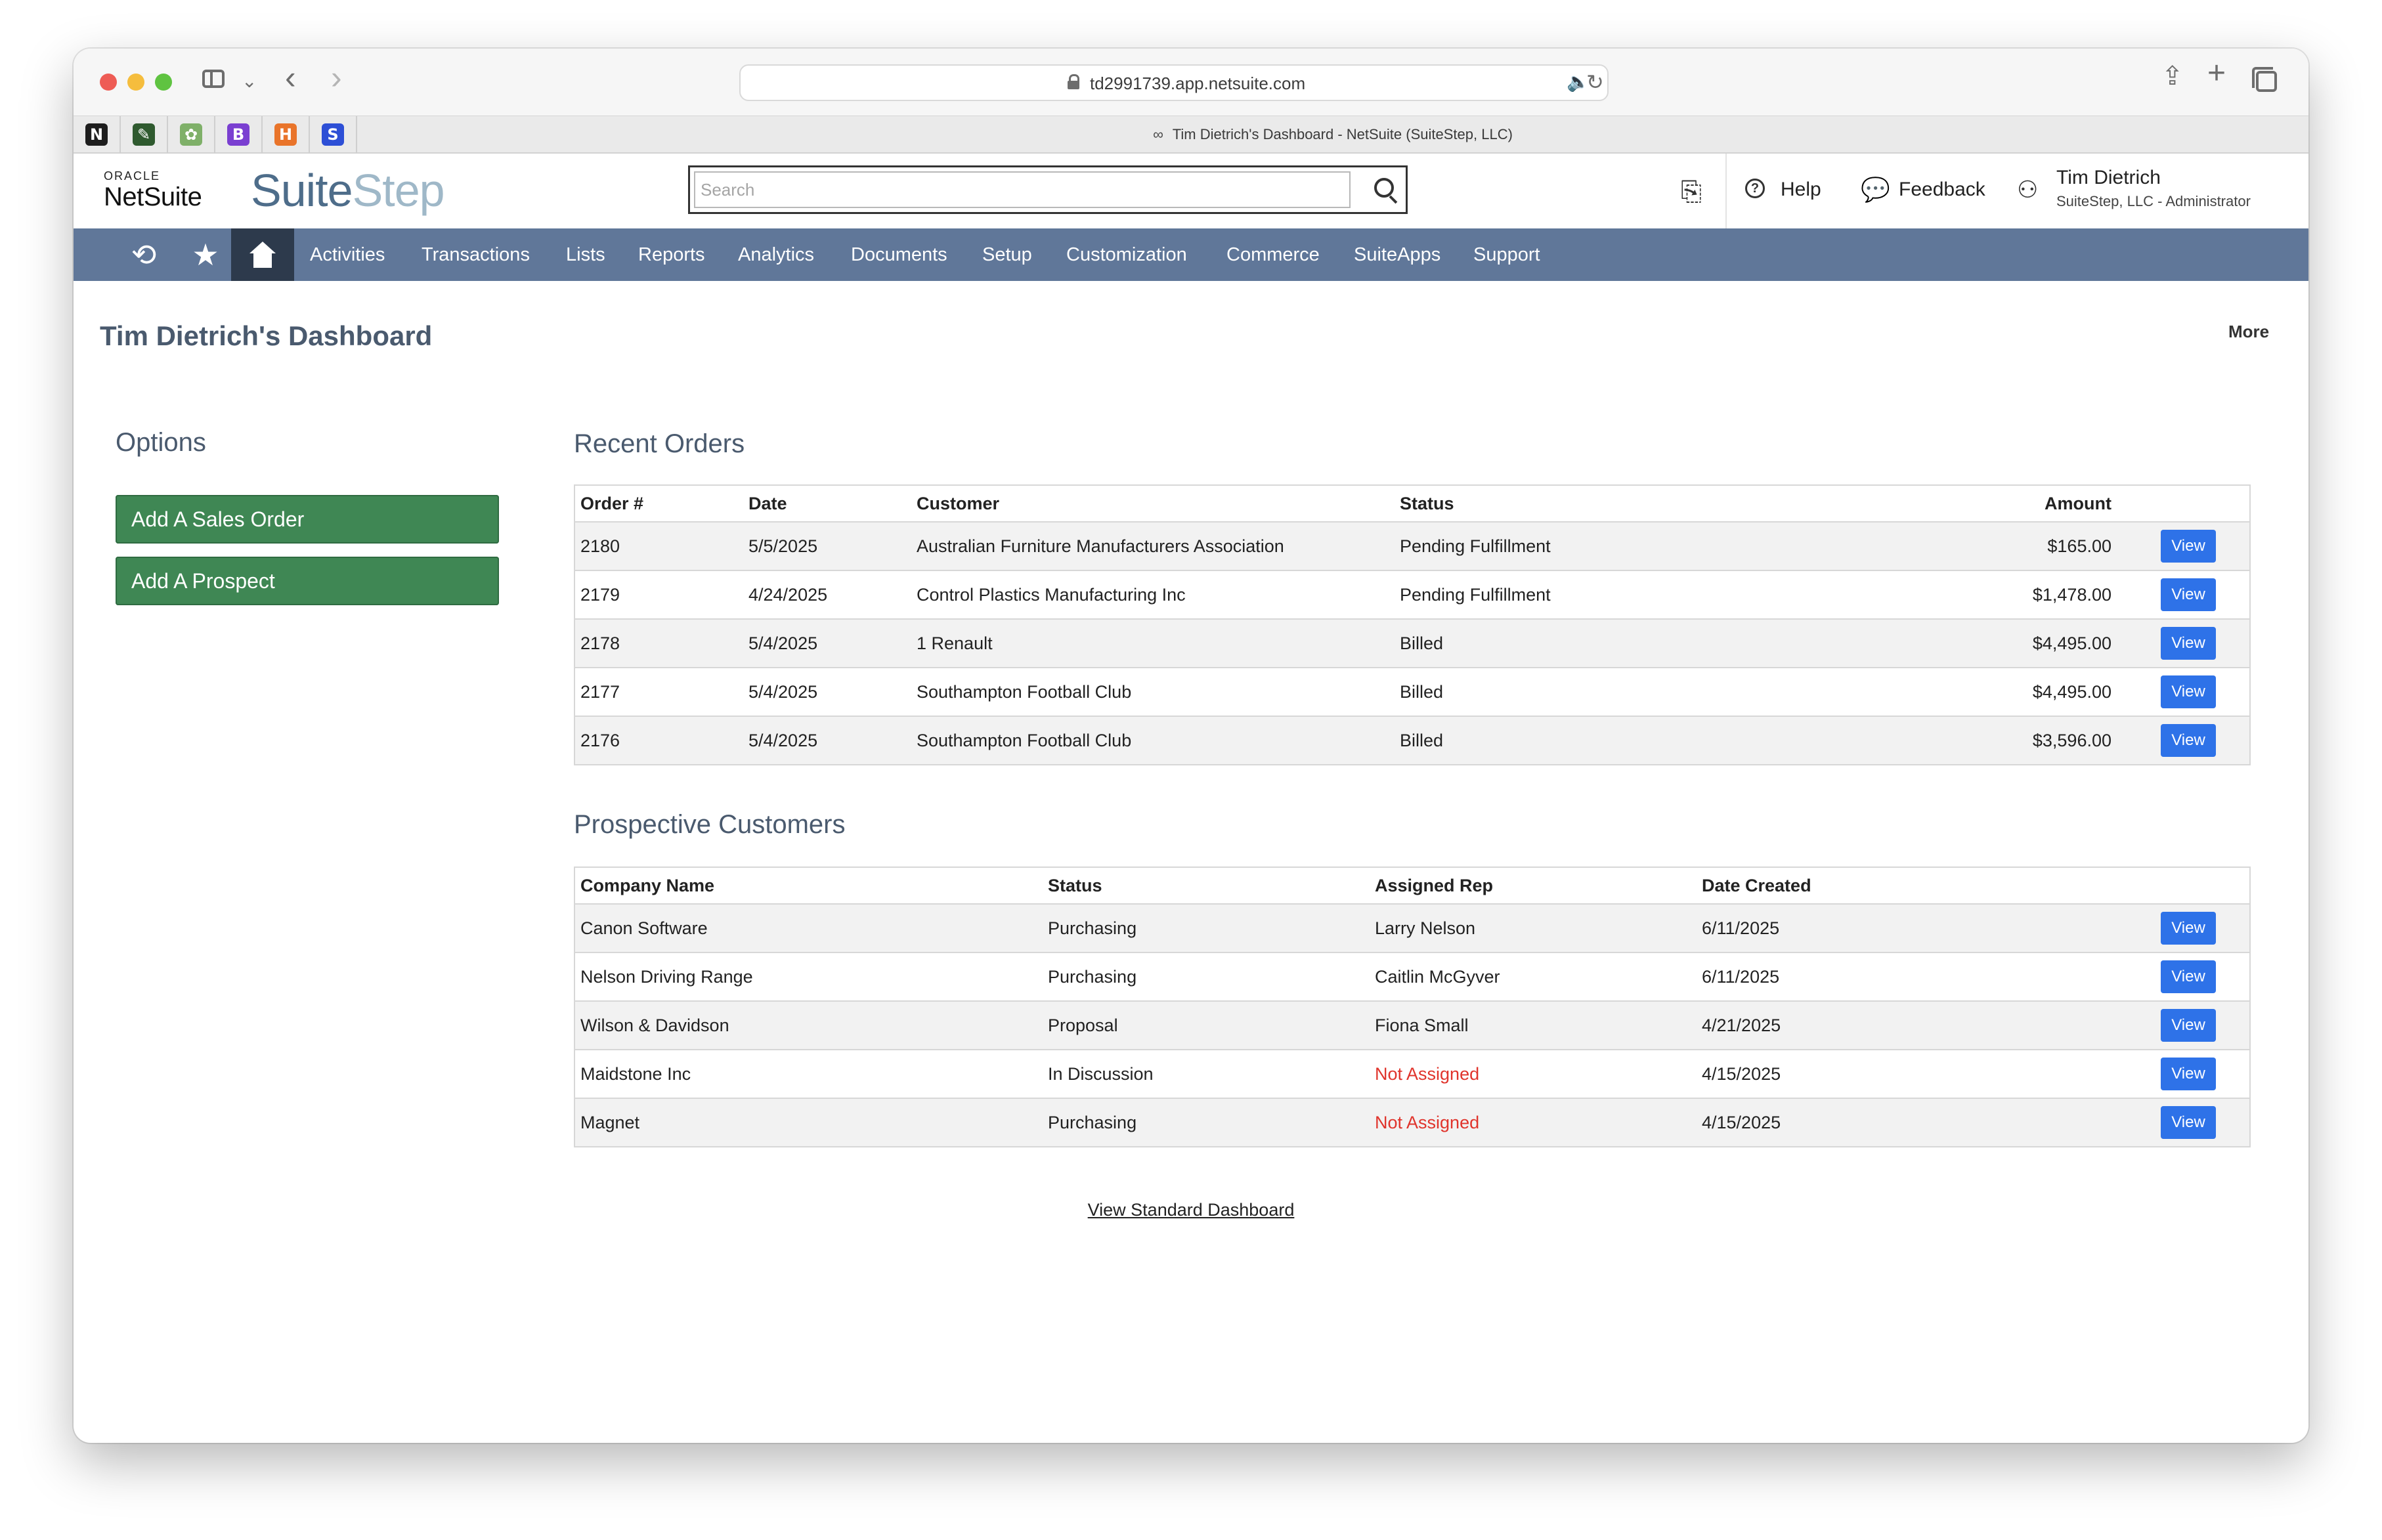 The image size is (2382, 1540). I want to click on netsuite-logo-text: NetSuite, so click(153, 197).